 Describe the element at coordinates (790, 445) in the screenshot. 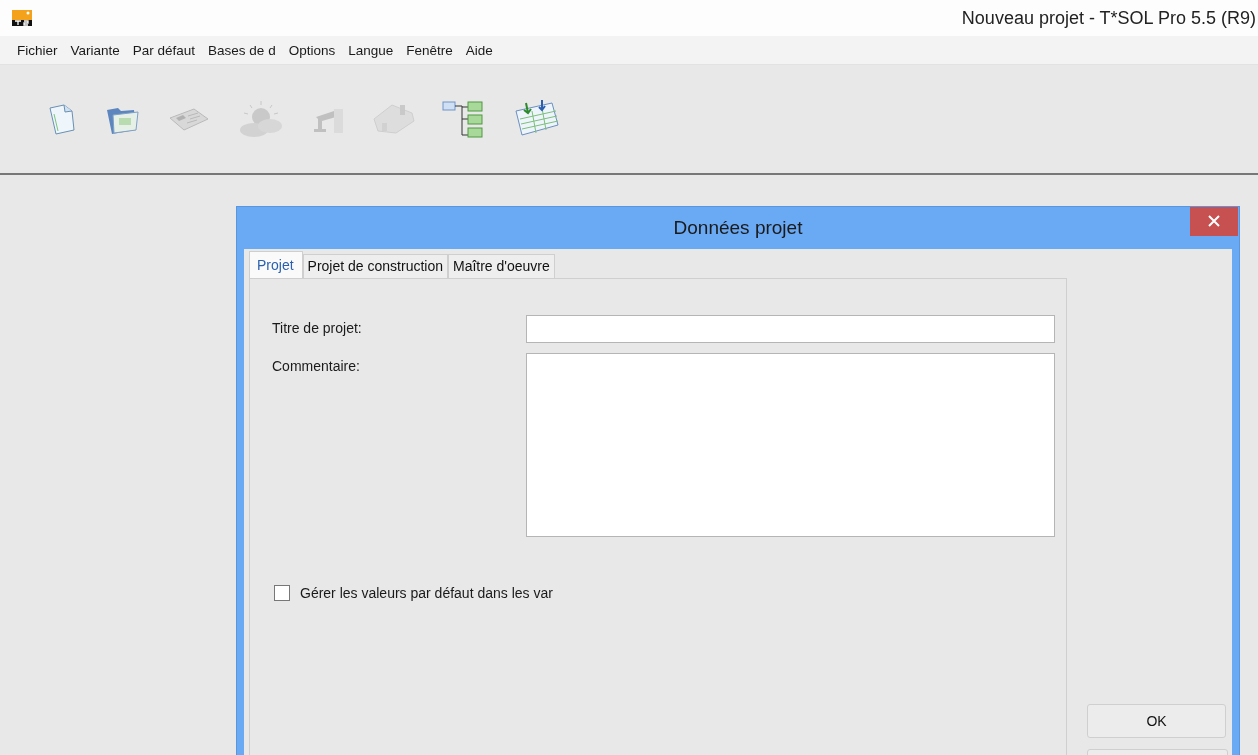

I see `comment-field` at that location.